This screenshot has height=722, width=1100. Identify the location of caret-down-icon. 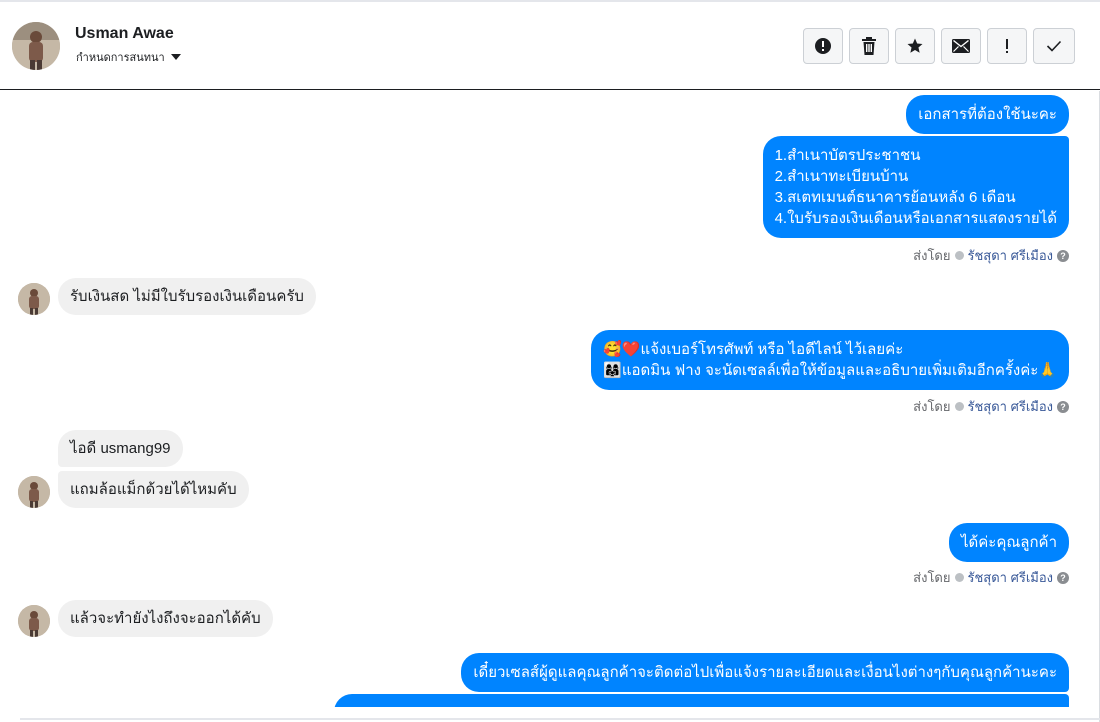
(175, 57).